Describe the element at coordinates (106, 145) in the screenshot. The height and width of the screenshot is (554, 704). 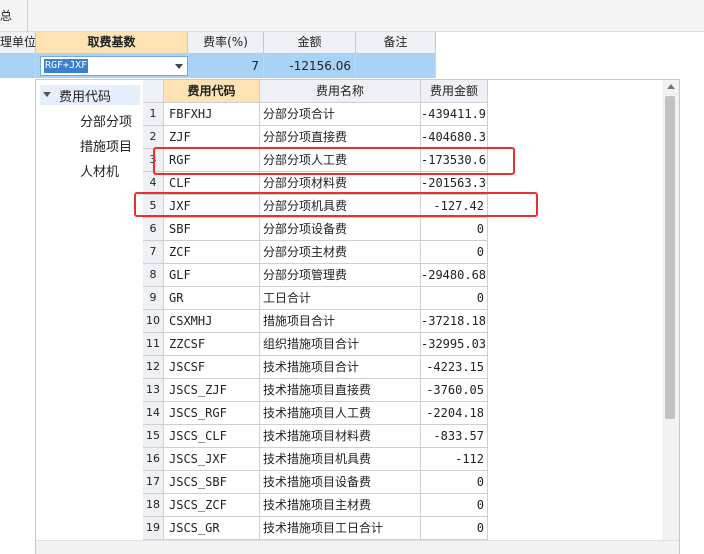
I see `tree-node-csxm: 措施项目` at that location.